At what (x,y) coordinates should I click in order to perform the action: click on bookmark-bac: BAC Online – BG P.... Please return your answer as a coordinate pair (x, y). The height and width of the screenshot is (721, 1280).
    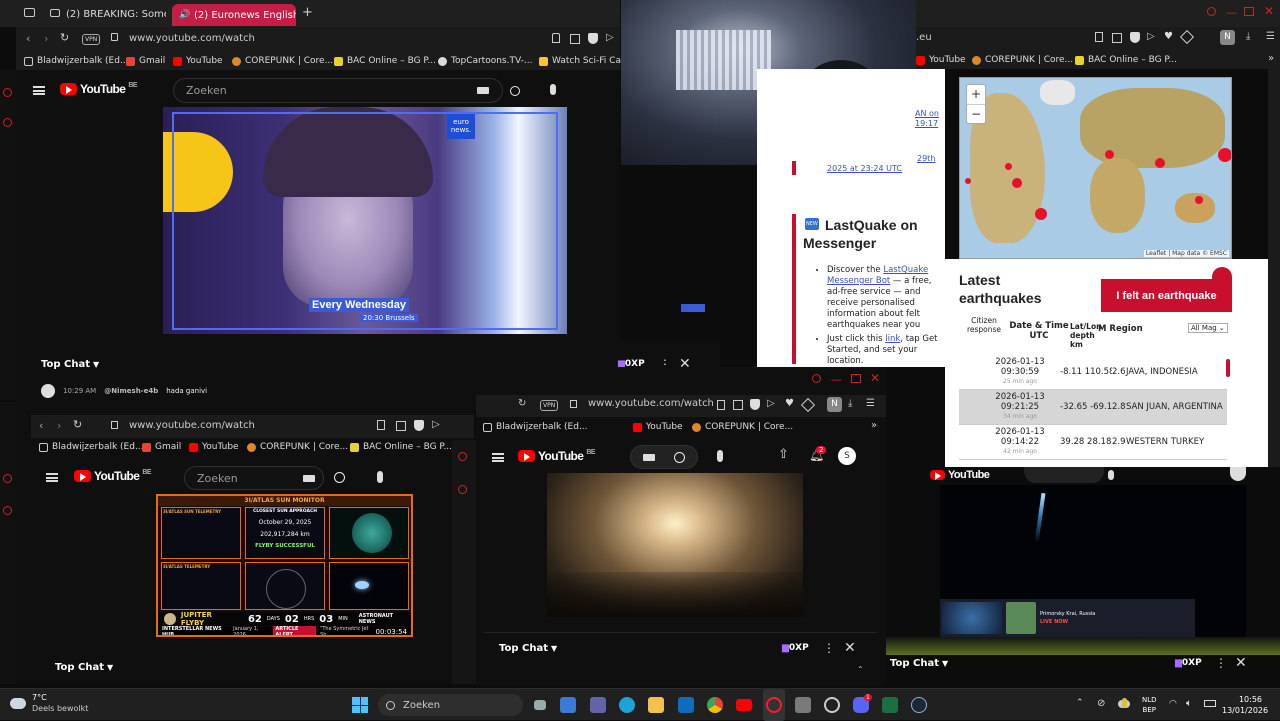
    Looking at the image, I should click on (401, 447).